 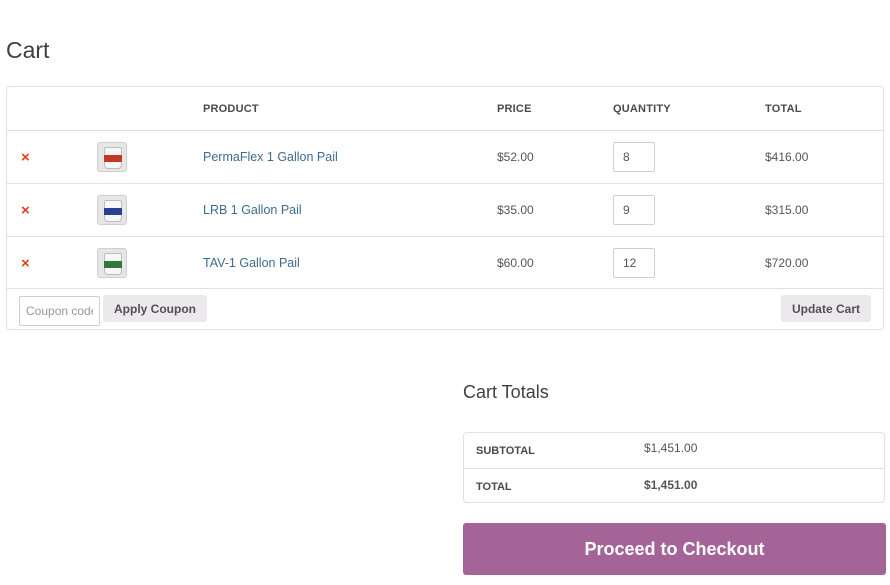 I want to click on item-total: $720.00, so click(x=787, y=263).